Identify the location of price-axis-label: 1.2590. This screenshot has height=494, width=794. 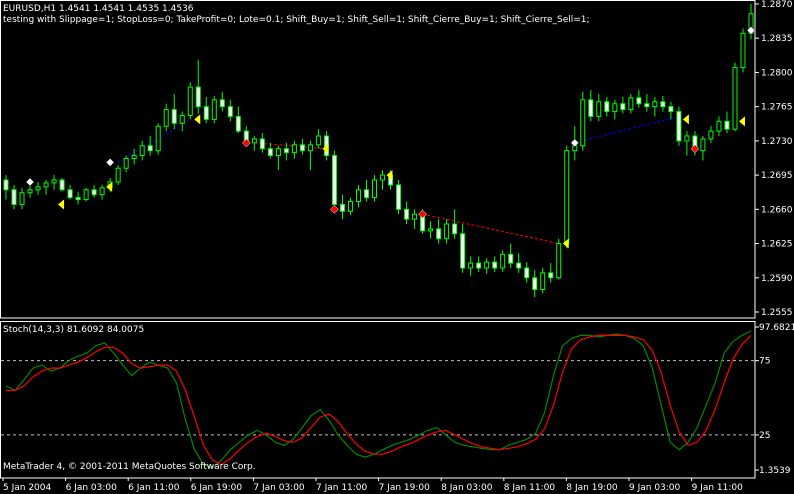
(777, 279).